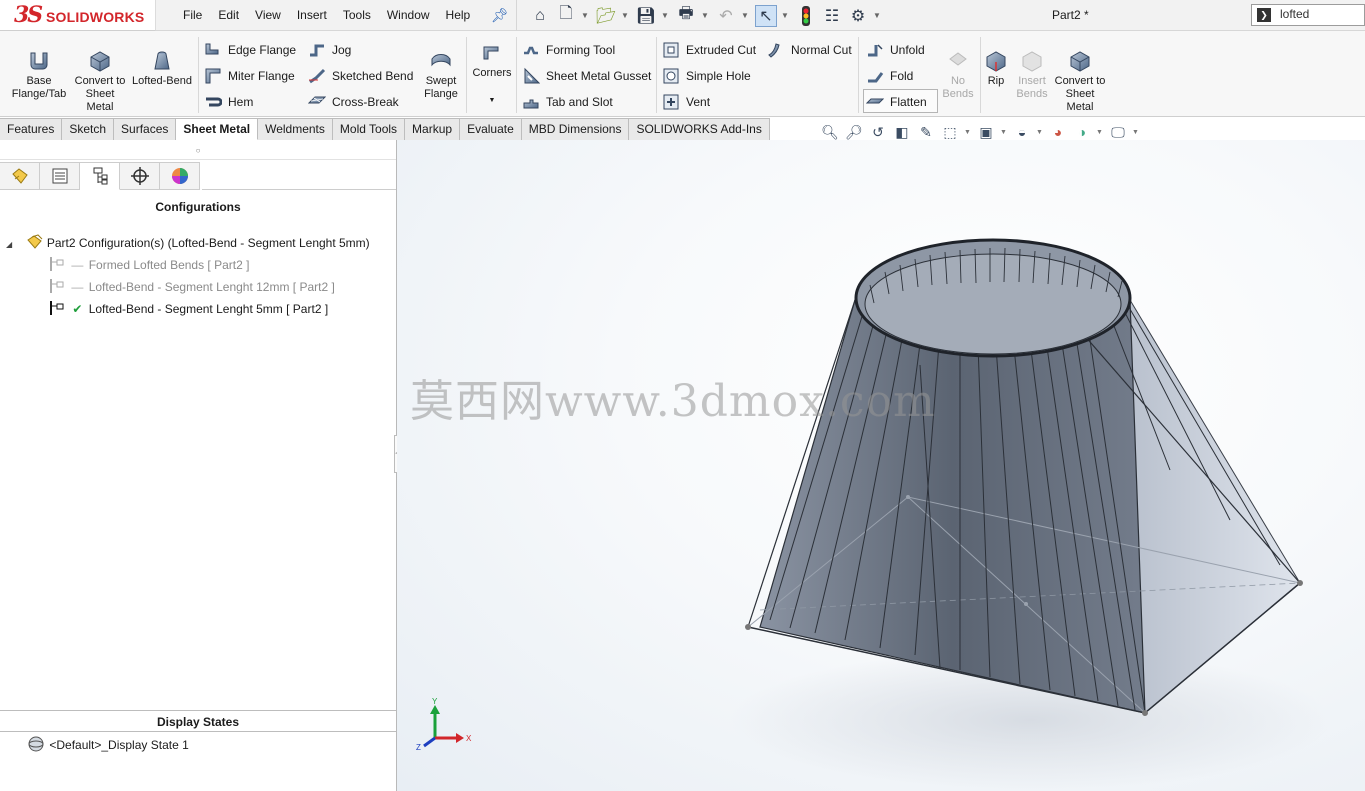 Image resolution: width=1365 pixels, height=791 pixels. What do you see at coordinates (369, 129) in the screenshot?
I see `tab-mold-tools: Mold Tools` at bounding box center [369, 129].